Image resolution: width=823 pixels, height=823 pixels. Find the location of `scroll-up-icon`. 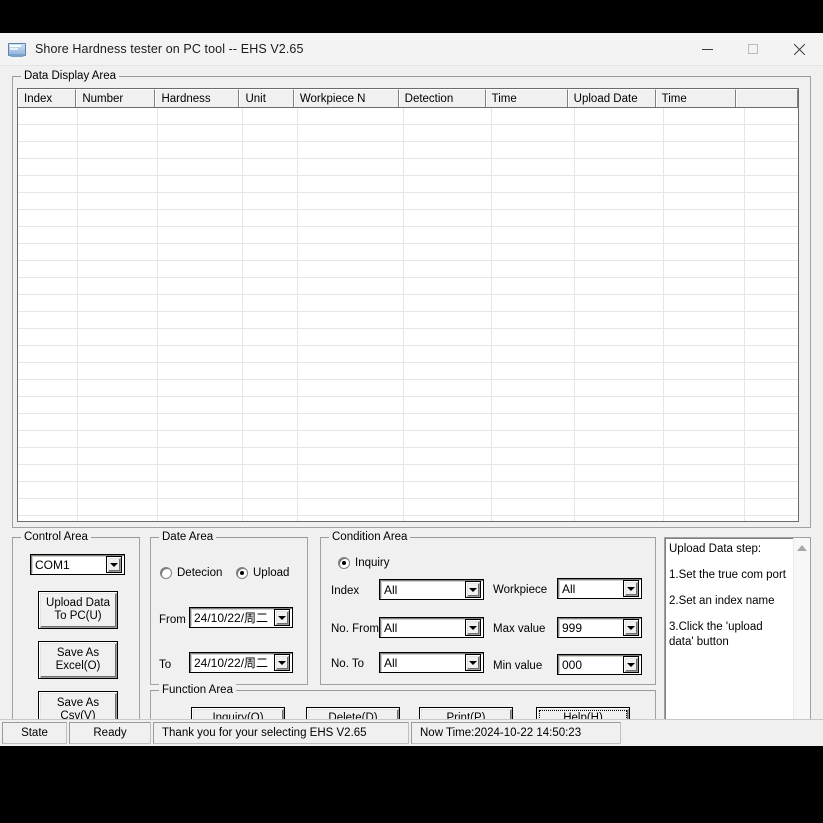

scroll-up-icon is located at coordinates (802, 548).